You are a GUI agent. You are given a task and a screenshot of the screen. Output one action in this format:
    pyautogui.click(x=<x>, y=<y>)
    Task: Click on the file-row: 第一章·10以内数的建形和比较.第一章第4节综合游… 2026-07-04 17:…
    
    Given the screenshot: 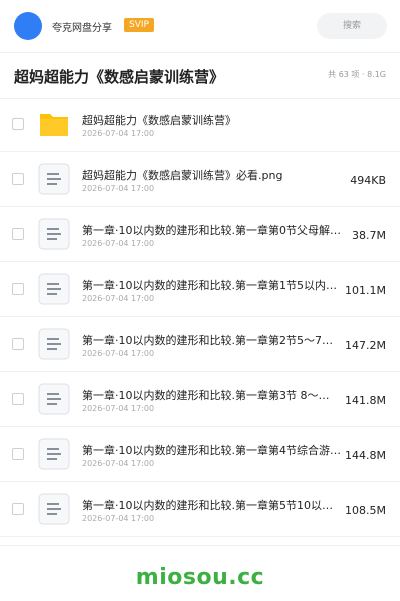 What is the action you would take?
    pyautogui.click(x=200, y=455)
    